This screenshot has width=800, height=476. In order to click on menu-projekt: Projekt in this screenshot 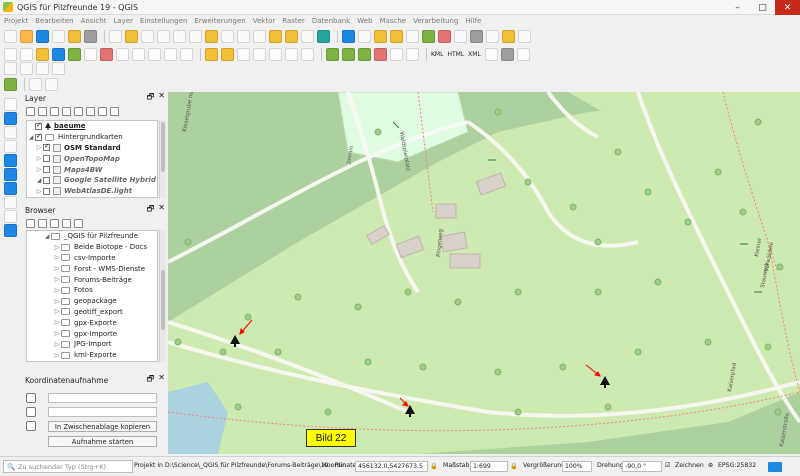, I will do `click(16, 21)`.